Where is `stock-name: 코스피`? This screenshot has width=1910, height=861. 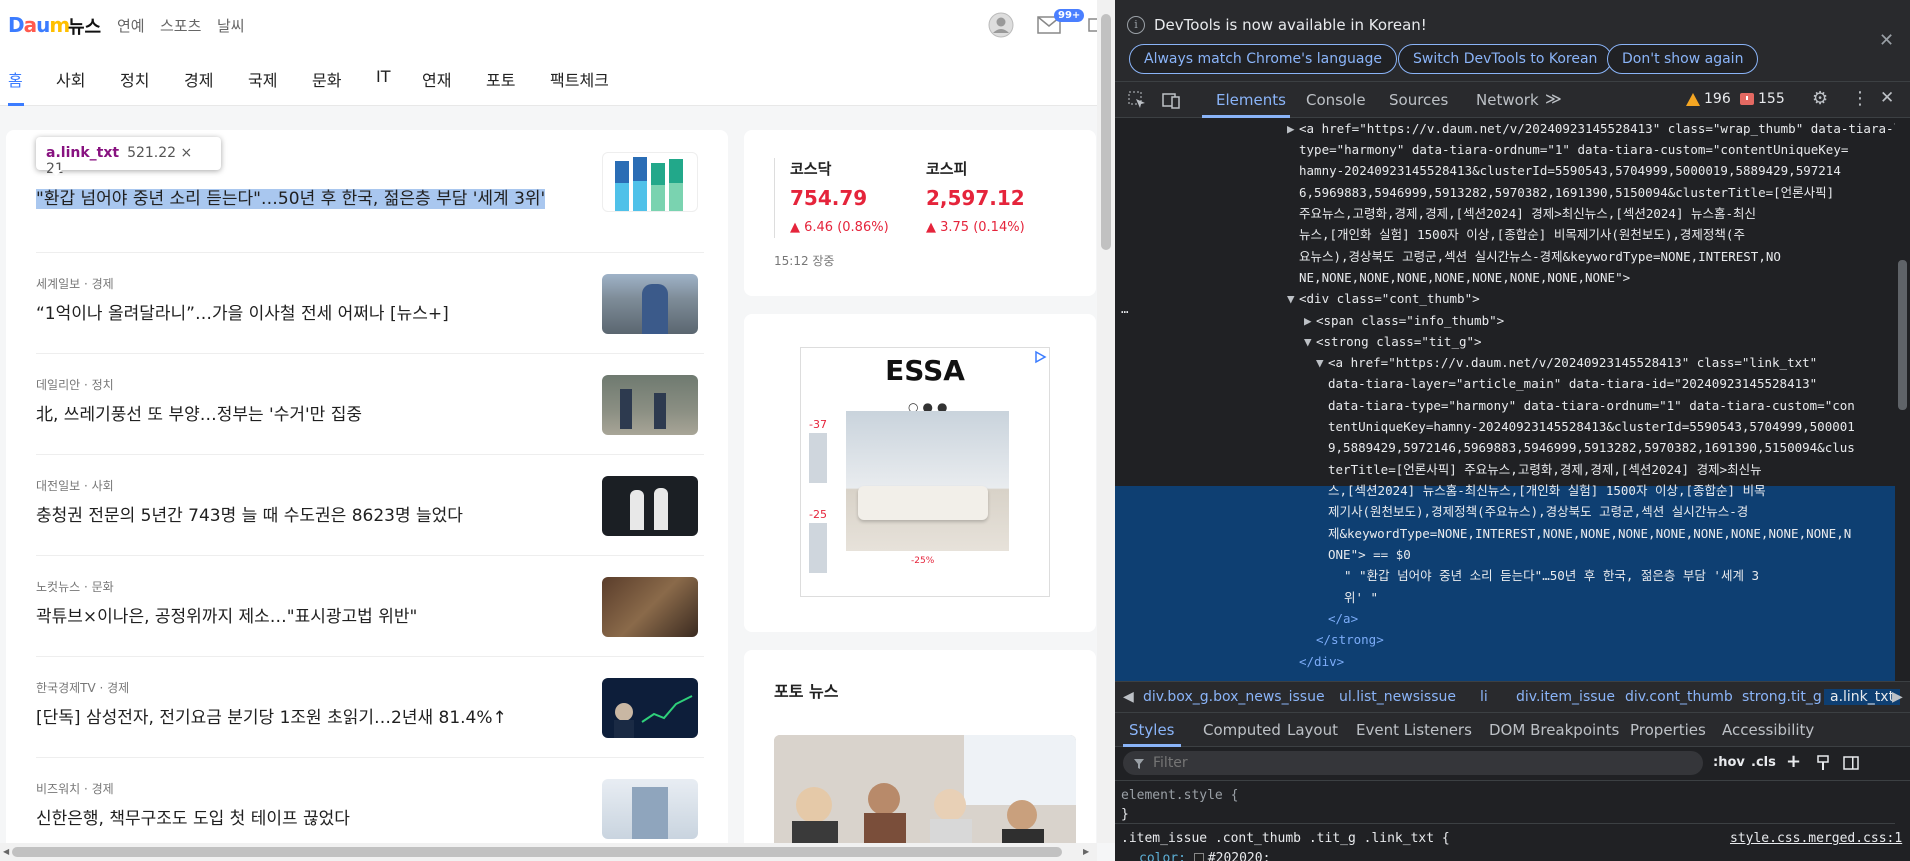 stock-name: 코스피 is located at coordinates (946, 168).